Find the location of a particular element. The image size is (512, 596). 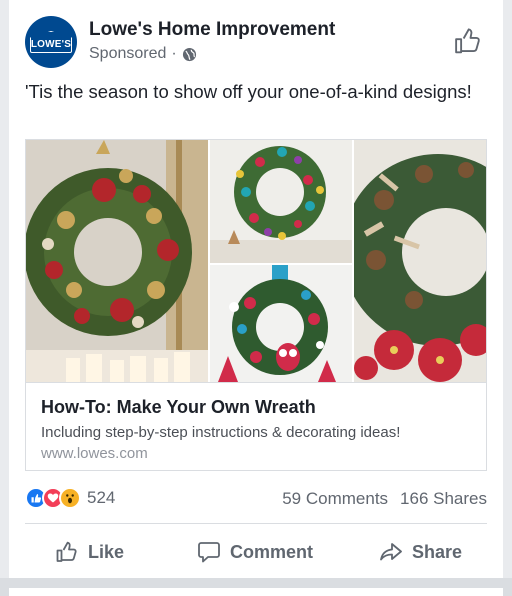

globe-icon is located at coordinates (189, 54).